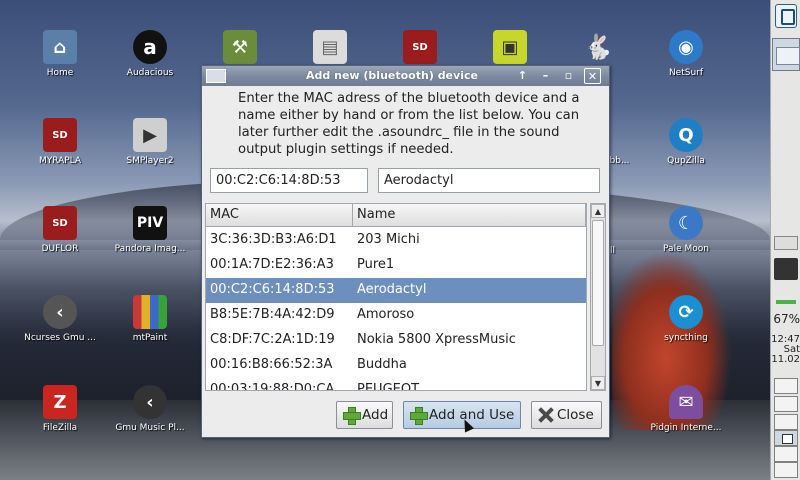 This screenshot has height=480, width=800. I want to click on gameboy-icon: ▣, so click(510, 47).